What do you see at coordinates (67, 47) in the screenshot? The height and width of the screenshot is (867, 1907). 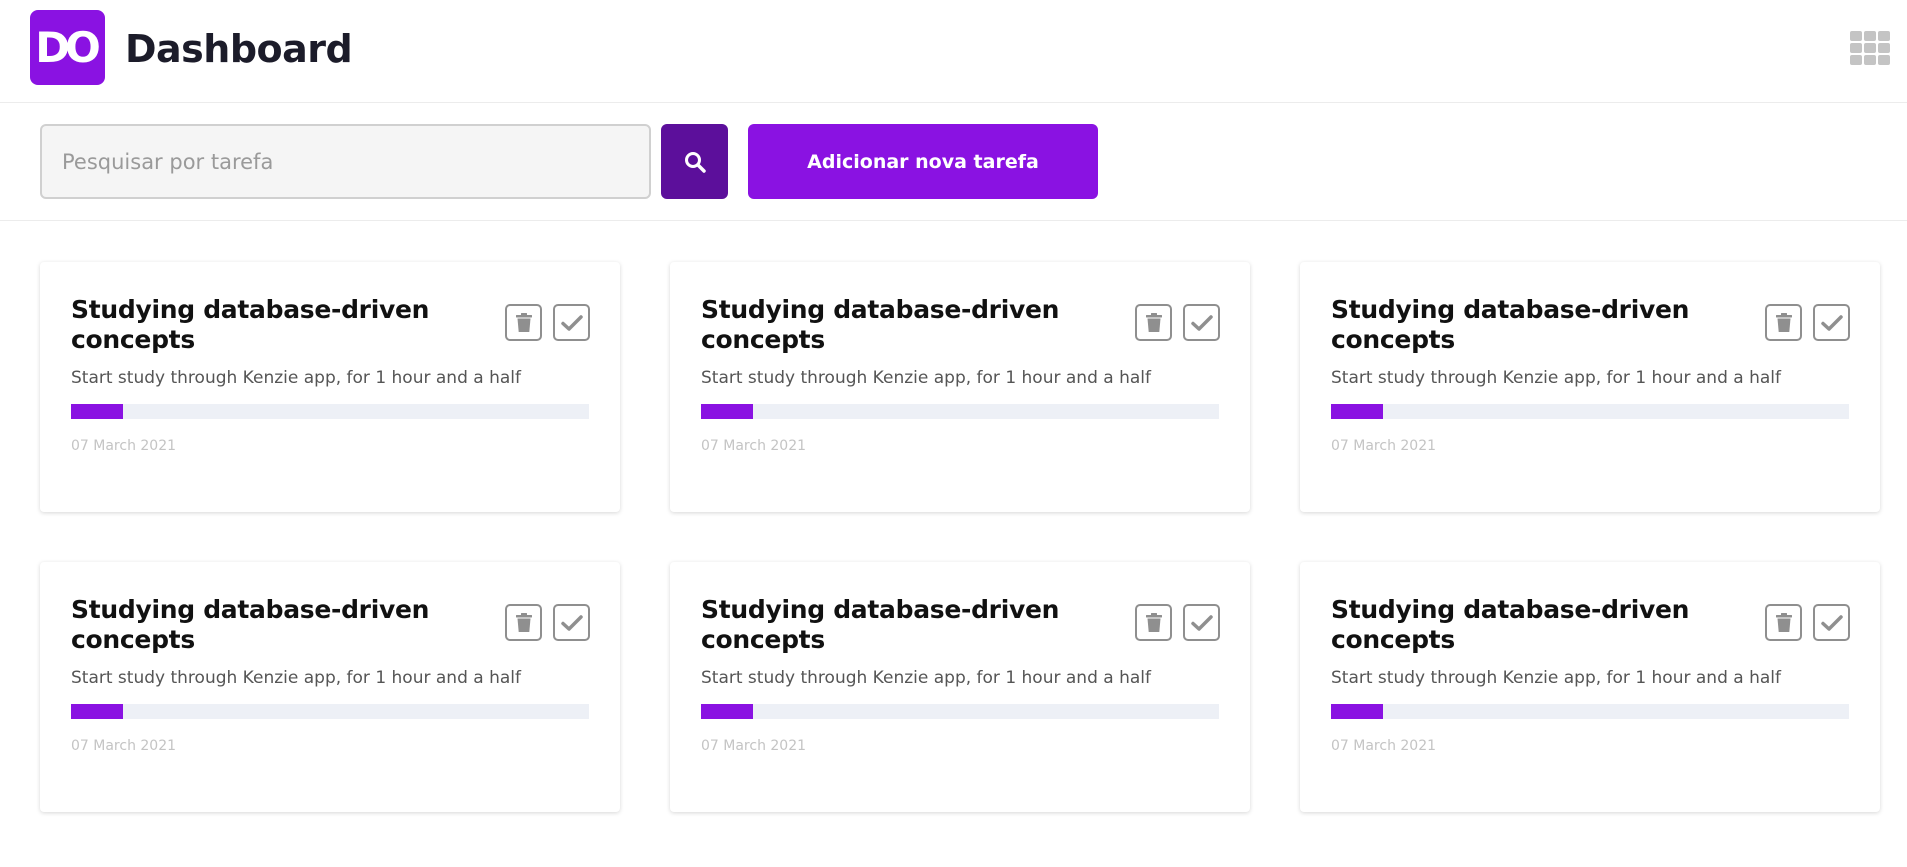 I see `logo: DO` at bounding box center [67, 47].